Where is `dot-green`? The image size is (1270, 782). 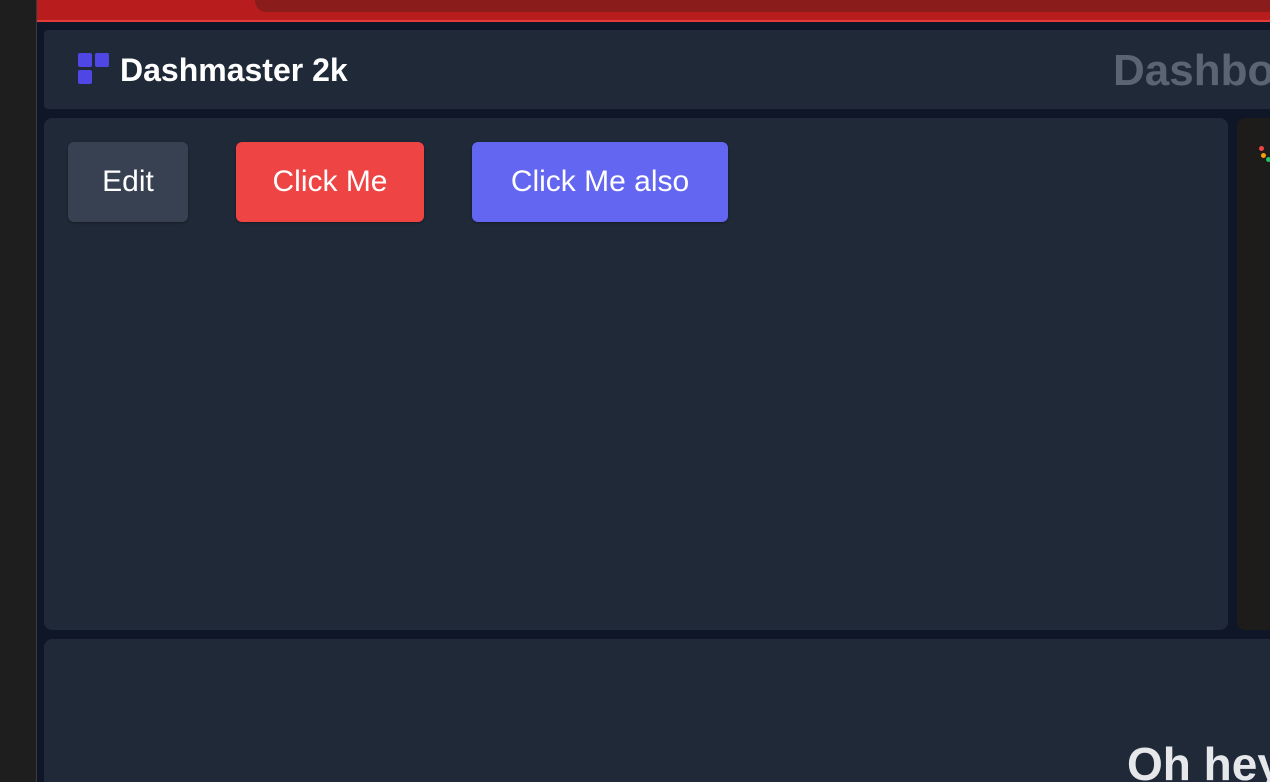
dot-green is located at coordinates (1268, 159).